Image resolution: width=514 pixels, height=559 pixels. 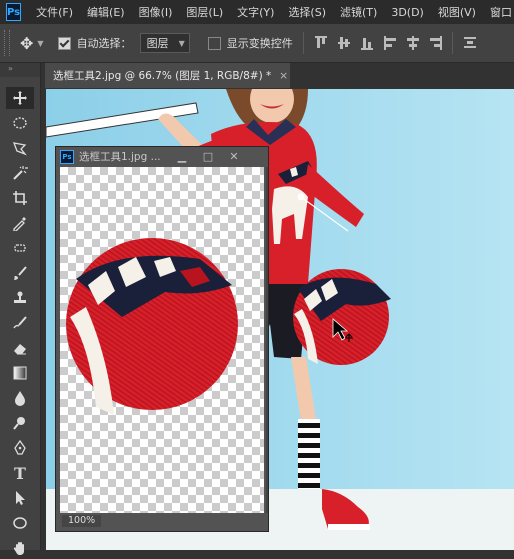 What do you see at coordinates (20, 323) in the screenshot?
I see `history-brush-tool-icon` at bounding box center [20, 323].